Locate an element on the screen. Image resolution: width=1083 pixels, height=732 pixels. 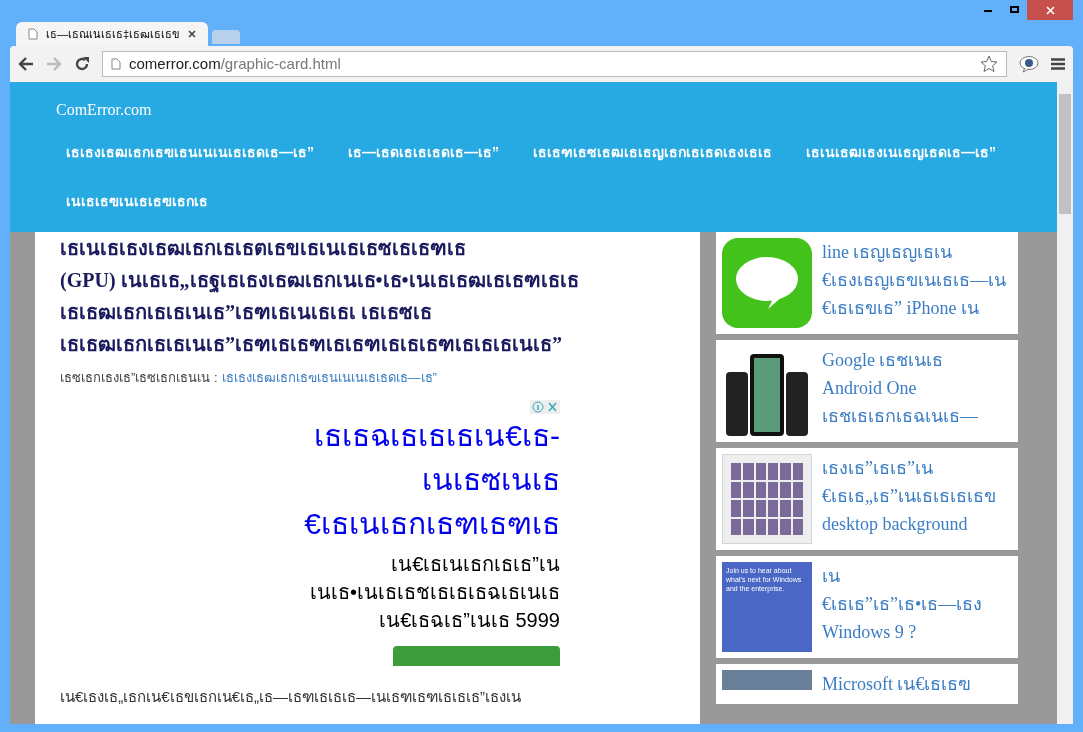
nav-link: เนเธเธฃเนเธเธฃเธกเธ is located at coordinates (137, 201).